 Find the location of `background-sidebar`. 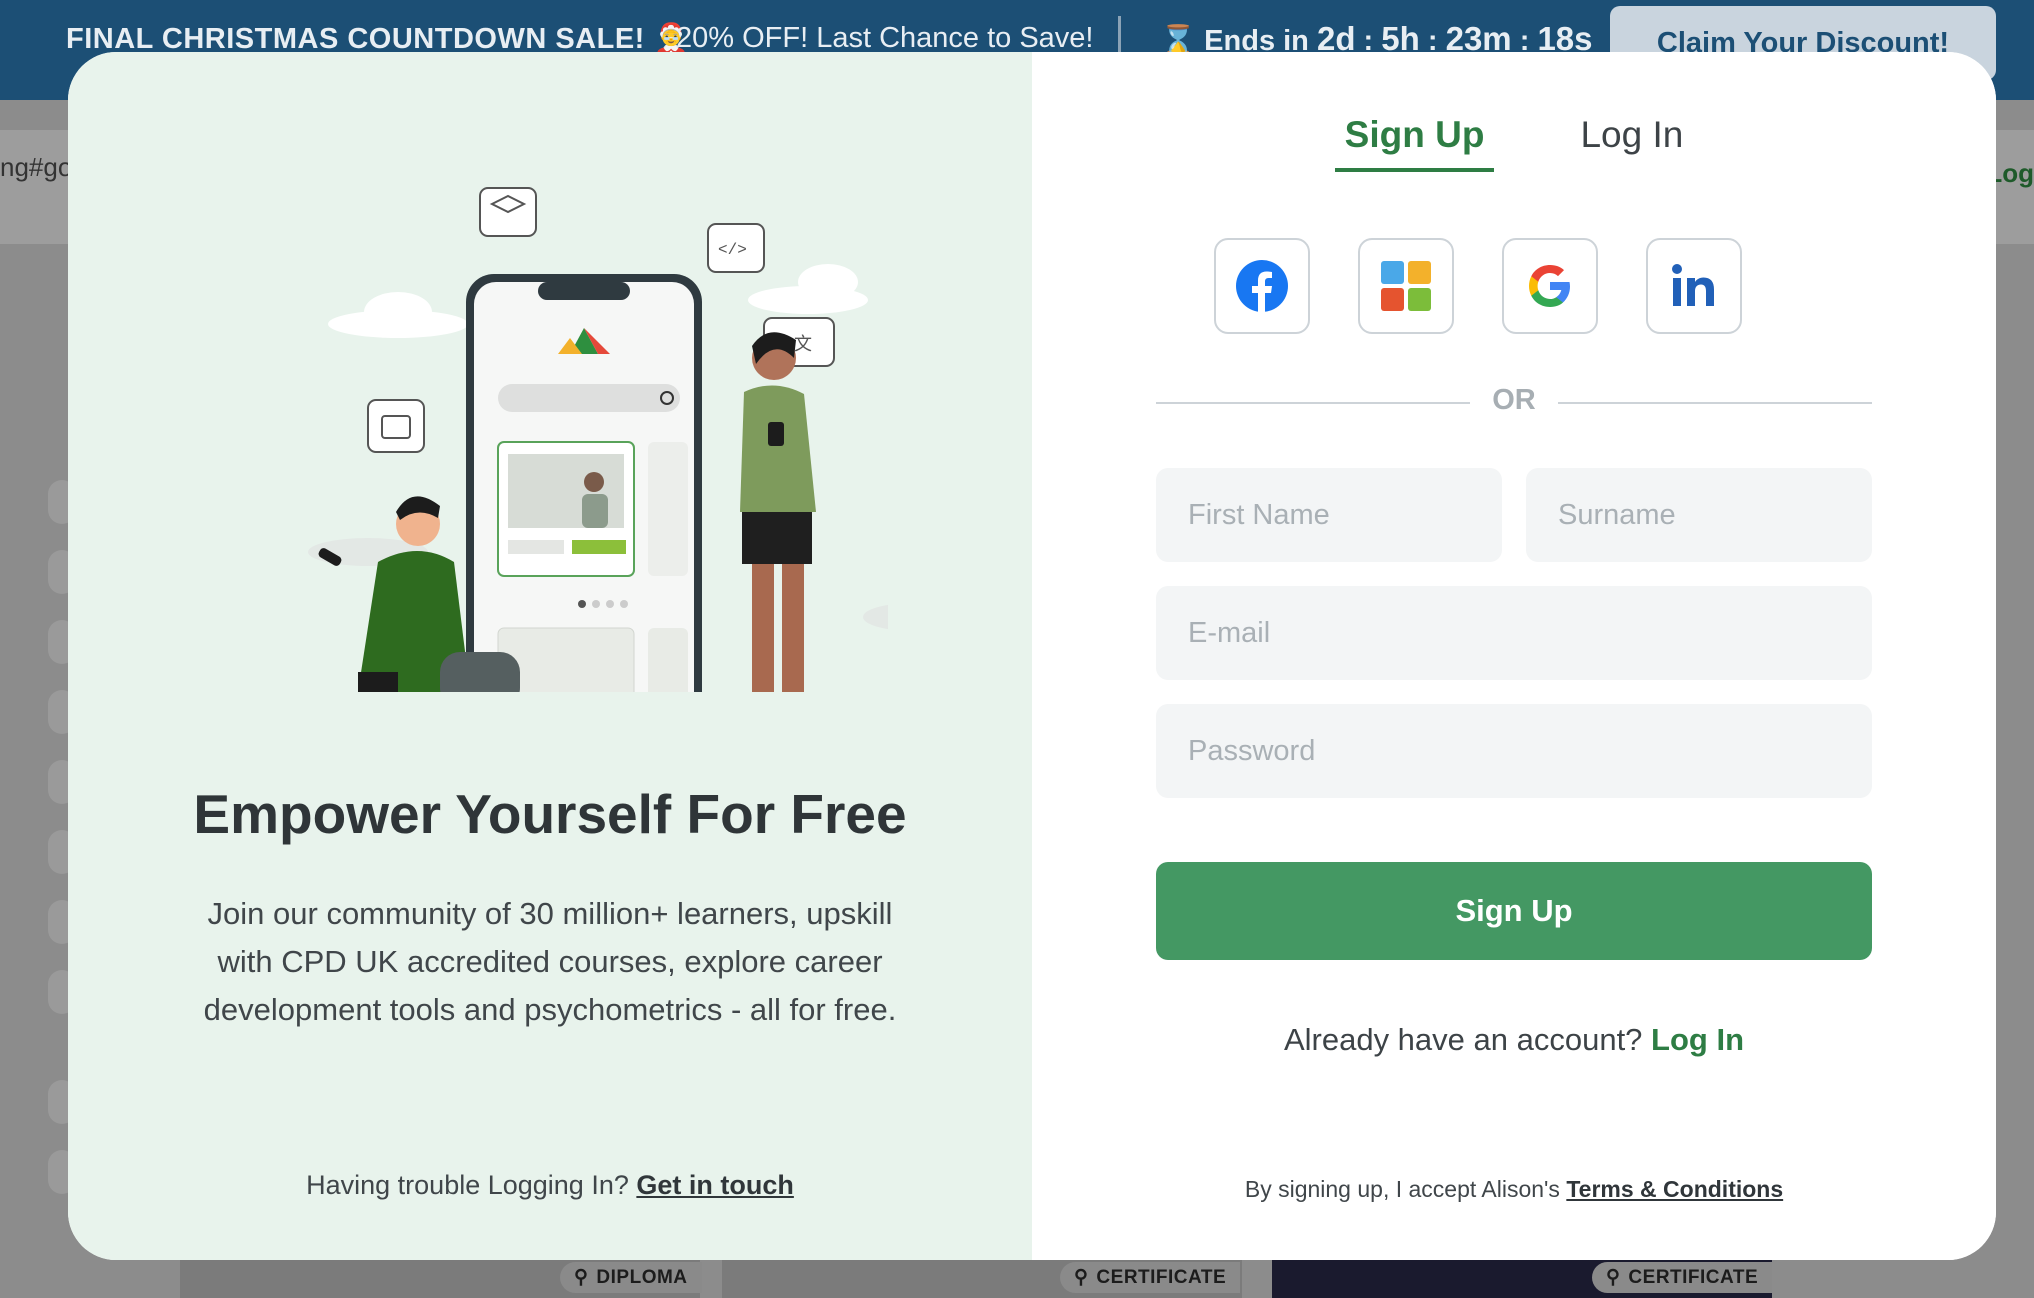

background-sidebar is located at coordinates (38, 810).